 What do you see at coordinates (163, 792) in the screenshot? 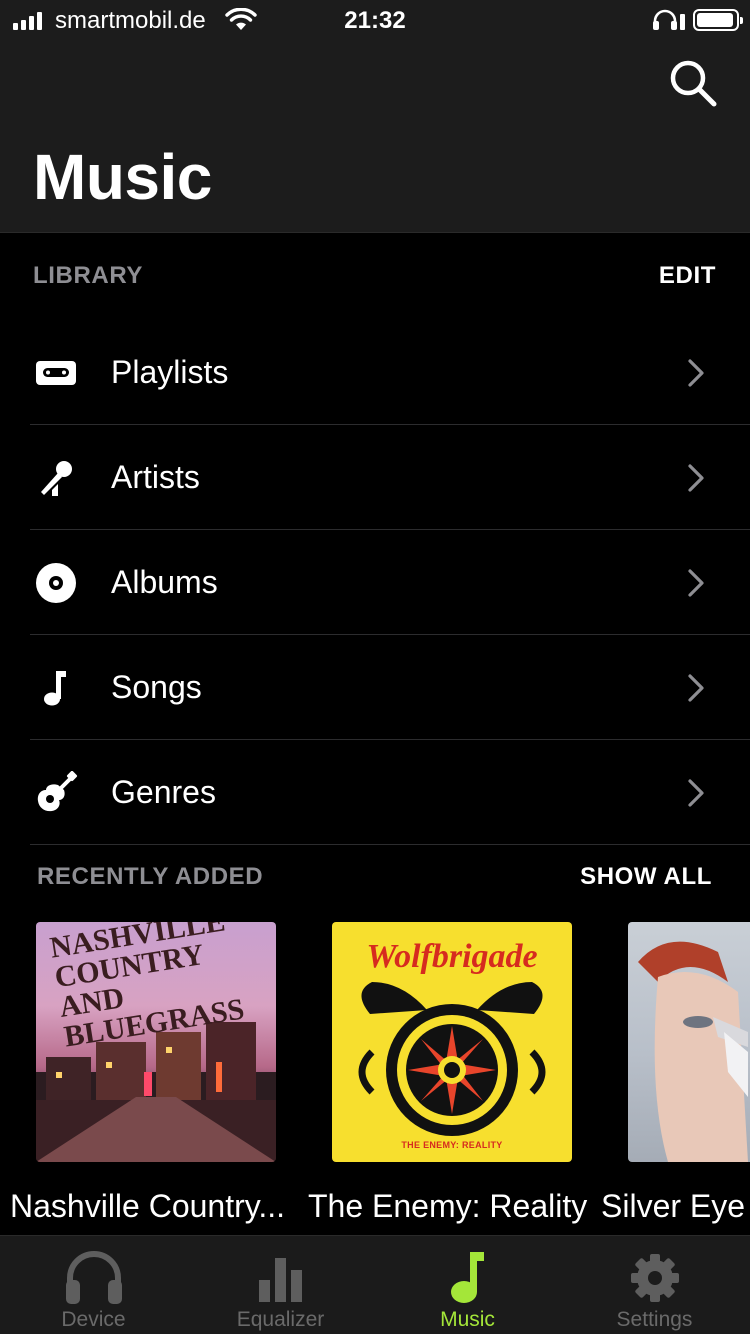
I see `library-item-label: Genres` at bounding box center [163, 792].